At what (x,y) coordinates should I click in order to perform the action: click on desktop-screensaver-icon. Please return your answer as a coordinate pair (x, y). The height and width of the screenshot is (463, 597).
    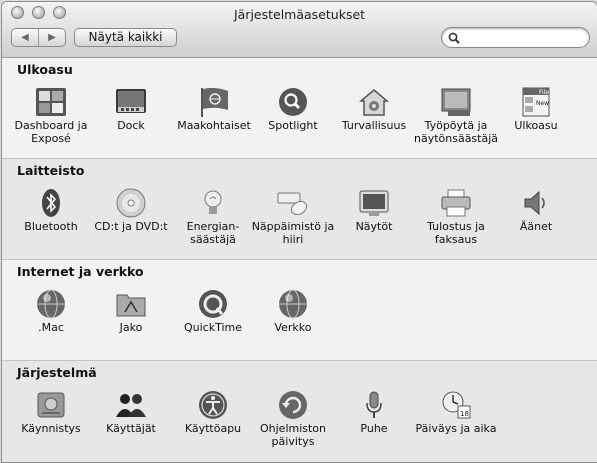
    Looking at the image, I should click on (456, 102).